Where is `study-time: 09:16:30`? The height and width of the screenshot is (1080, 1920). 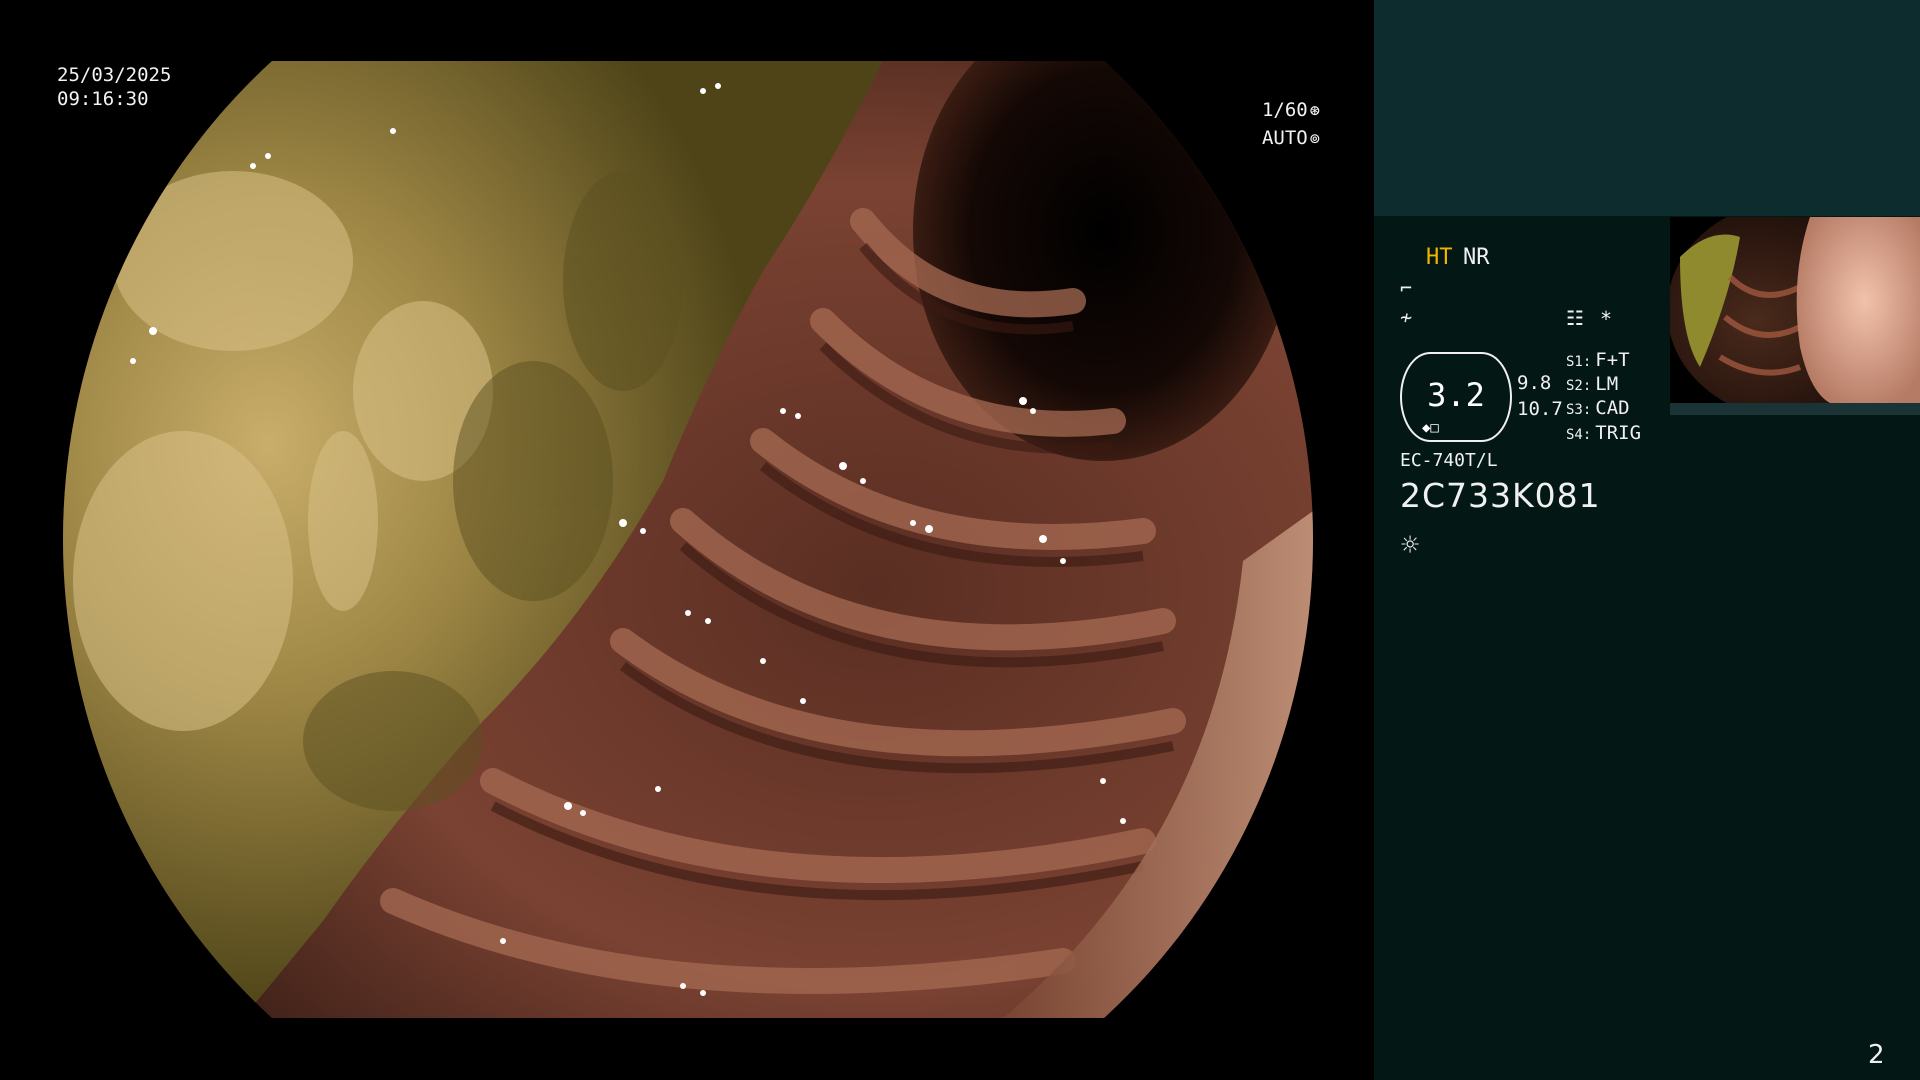
study-time: 09:16:30 is located at coordinates (103, 99).